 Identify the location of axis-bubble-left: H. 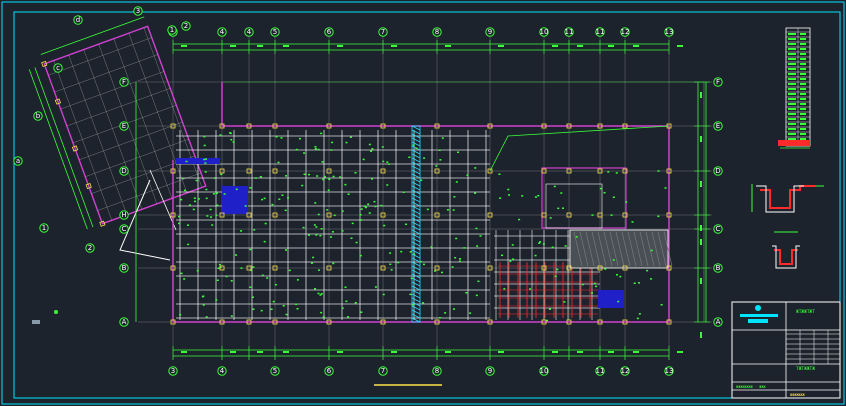
(124, 215).